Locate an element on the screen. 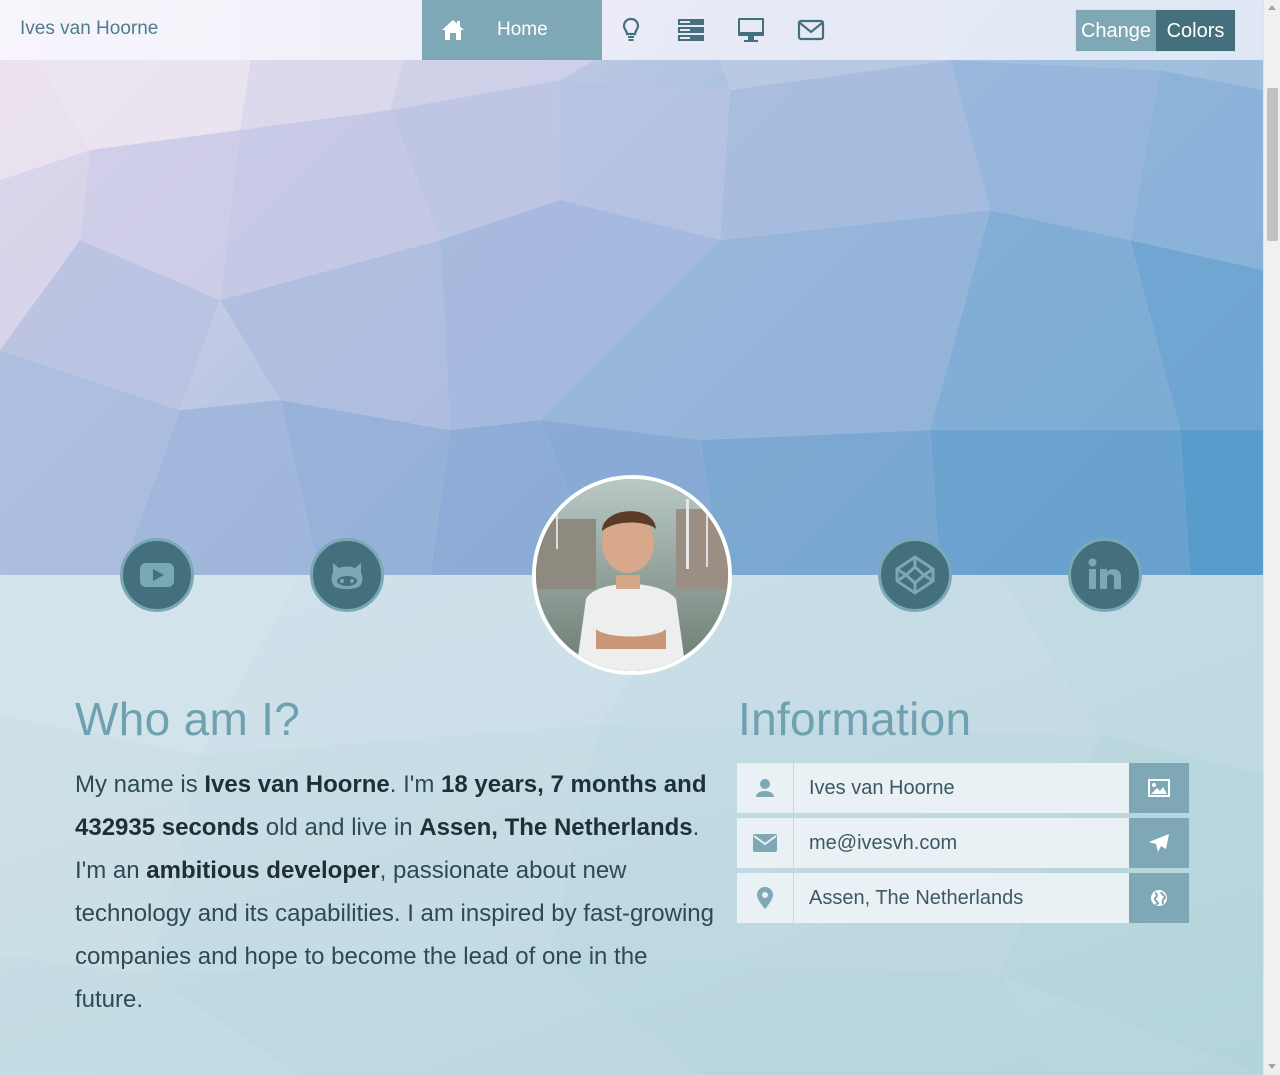 The height and width of the screenshot is (1075, 1280). paper-plane-icon is located at coordinates (1159, 843).